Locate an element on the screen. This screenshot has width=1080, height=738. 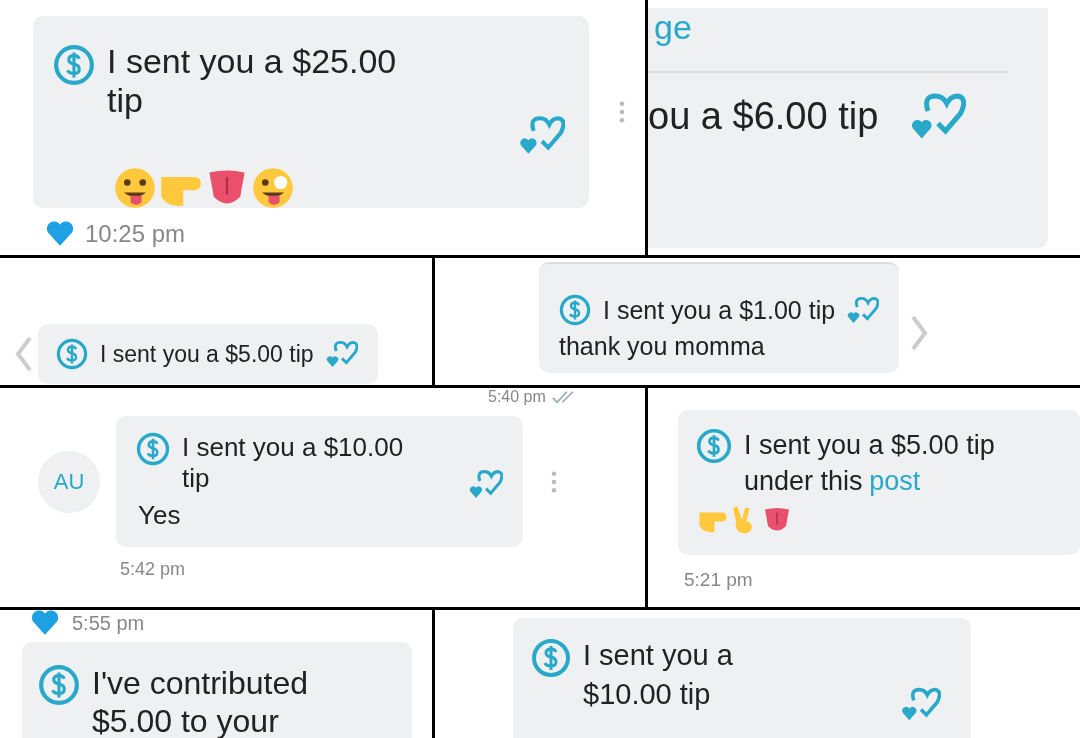
chevron-left-icon is located at coordinates (24, 354).